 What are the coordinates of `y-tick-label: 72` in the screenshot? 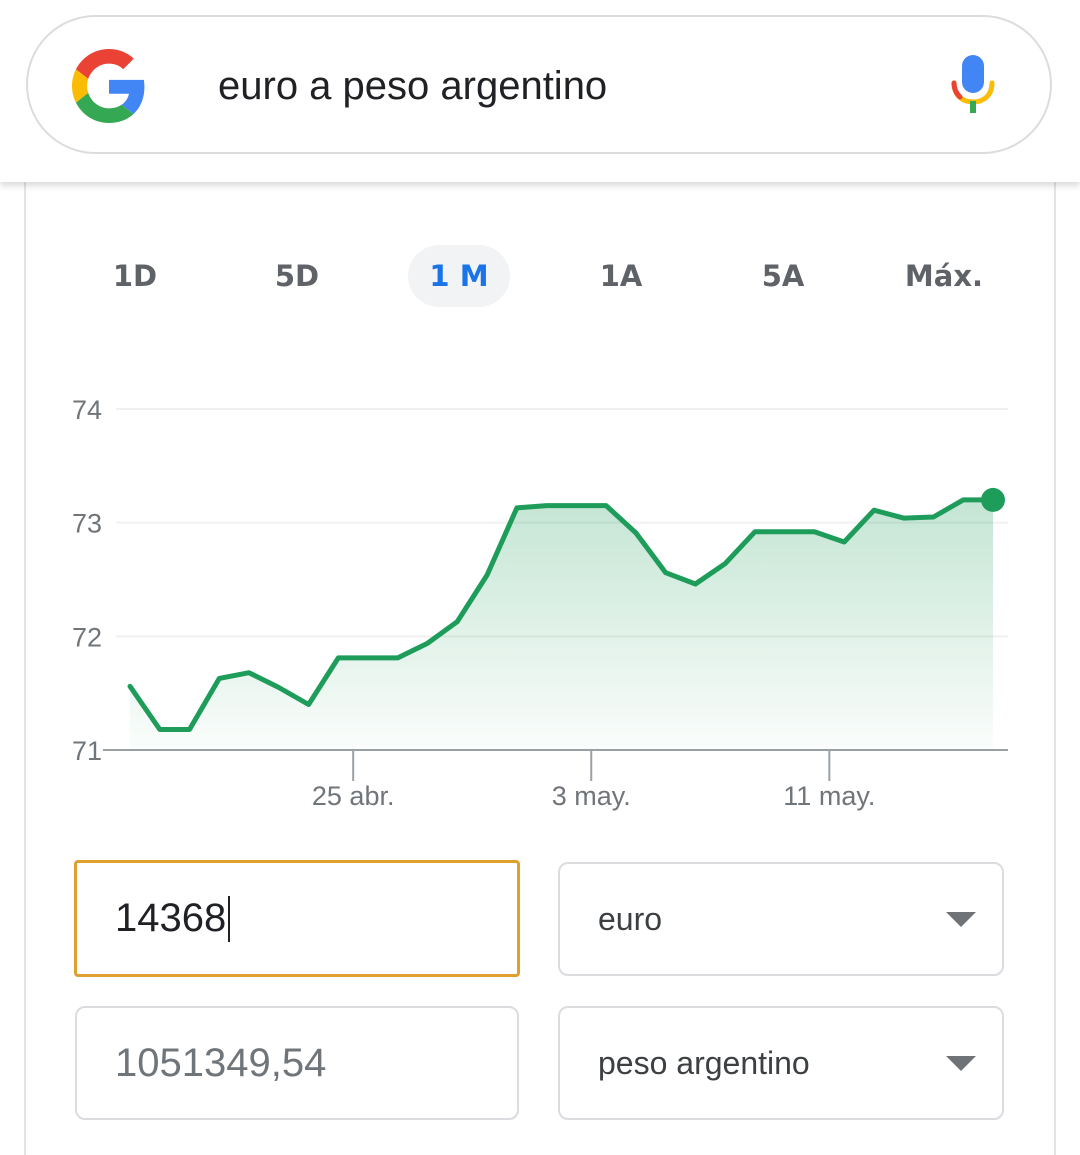 It's located at (87, 637).